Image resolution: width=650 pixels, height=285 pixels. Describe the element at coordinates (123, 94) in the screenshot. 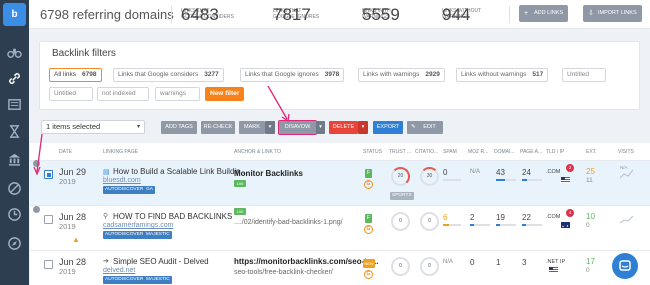

I see `filter-not-indexed: not indexed` at that location.